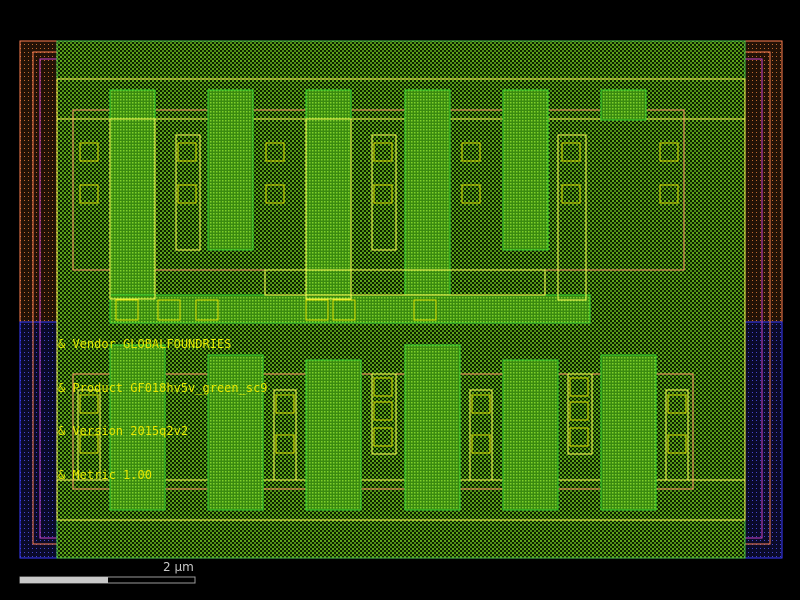 The image size is (800, 600). I want to click on version-annotation: & Version 2015q2v2, so click(123, 431).